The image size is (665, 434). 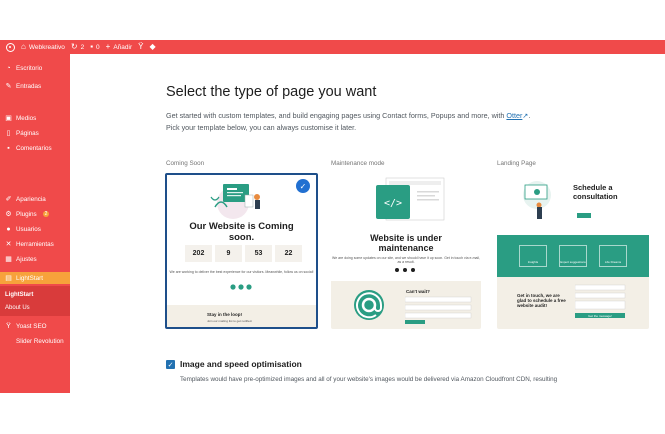 I want to click on countdown: 202 9 53 22, so click(x=243, y=253).